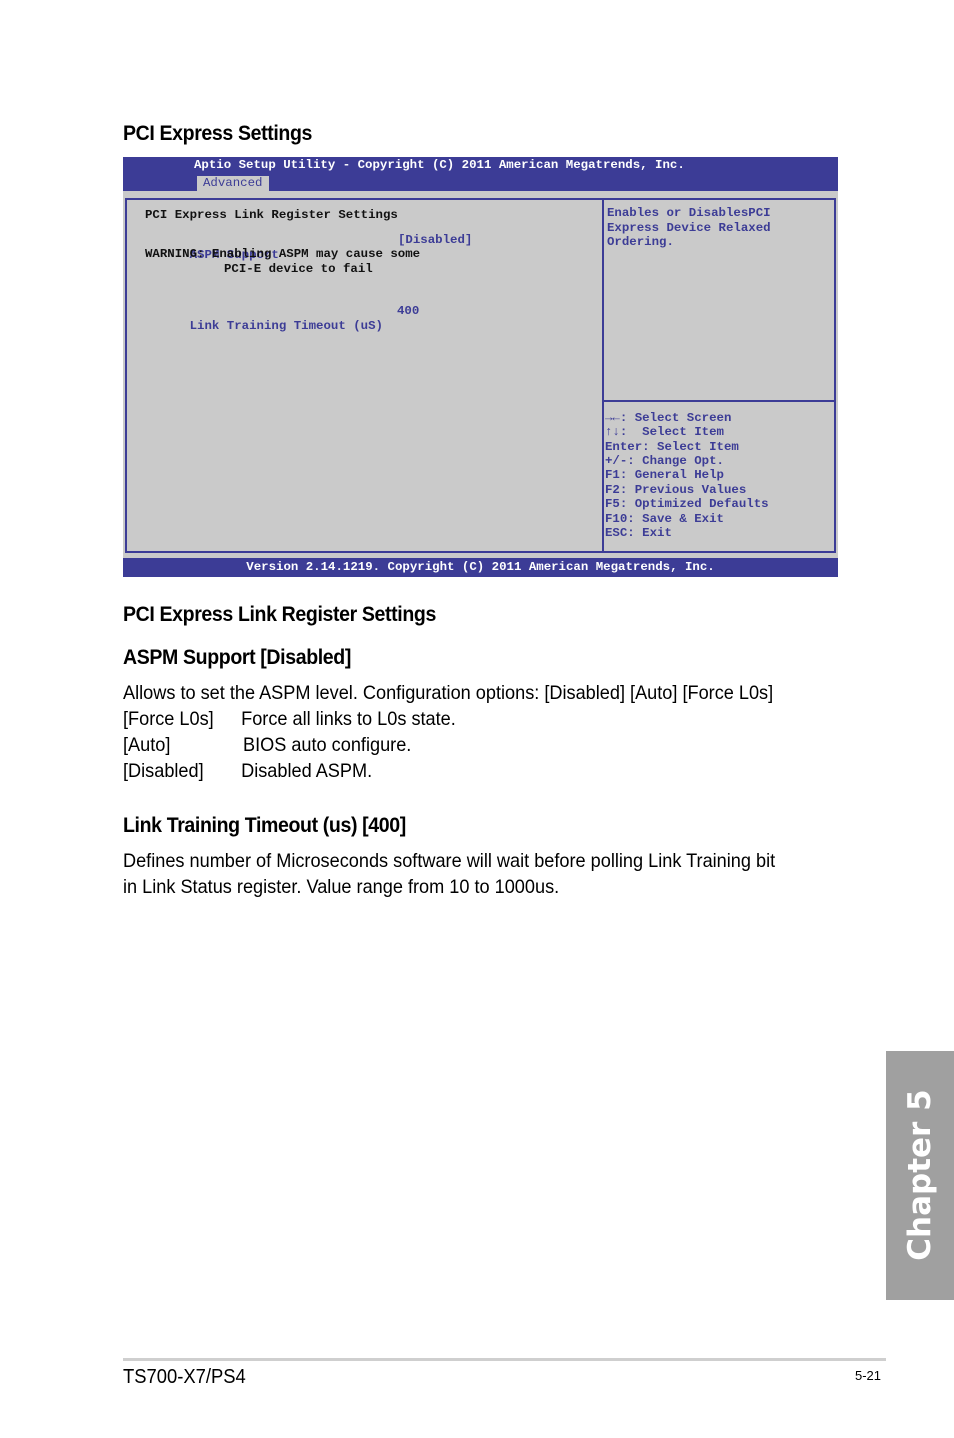  I want to click on bios-main-heading: PCI Express Link Register Settings, so click(271, 215).